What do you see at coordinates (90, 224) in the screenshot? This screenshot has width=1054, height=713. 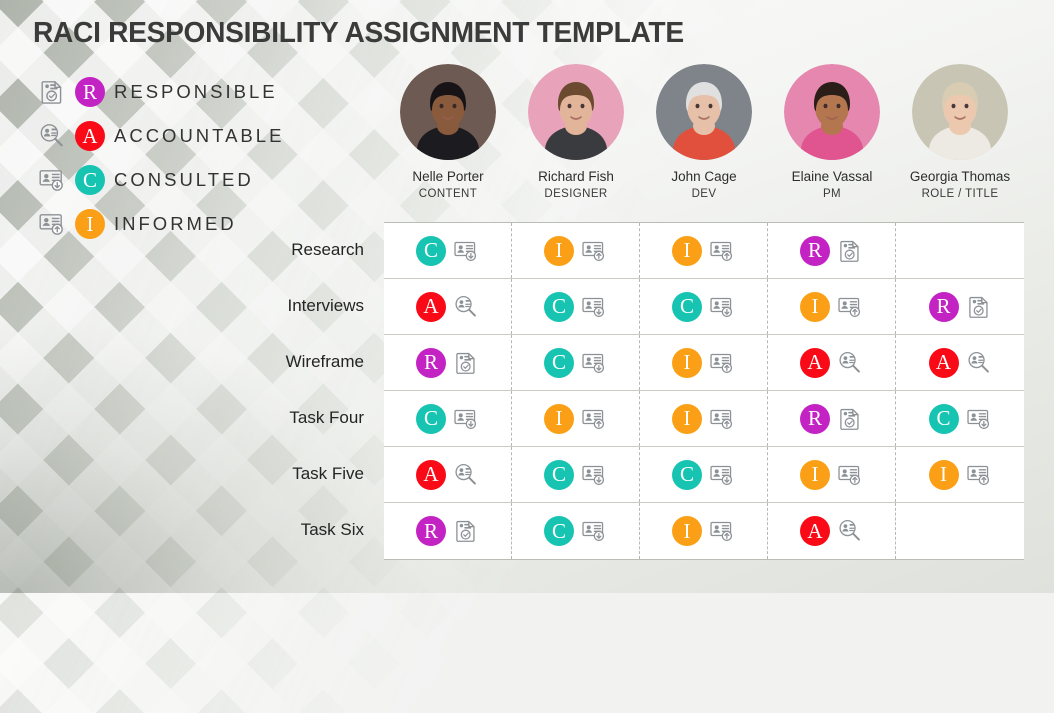 I see `legend-badge-i: I` at bounding box center [90, 224].